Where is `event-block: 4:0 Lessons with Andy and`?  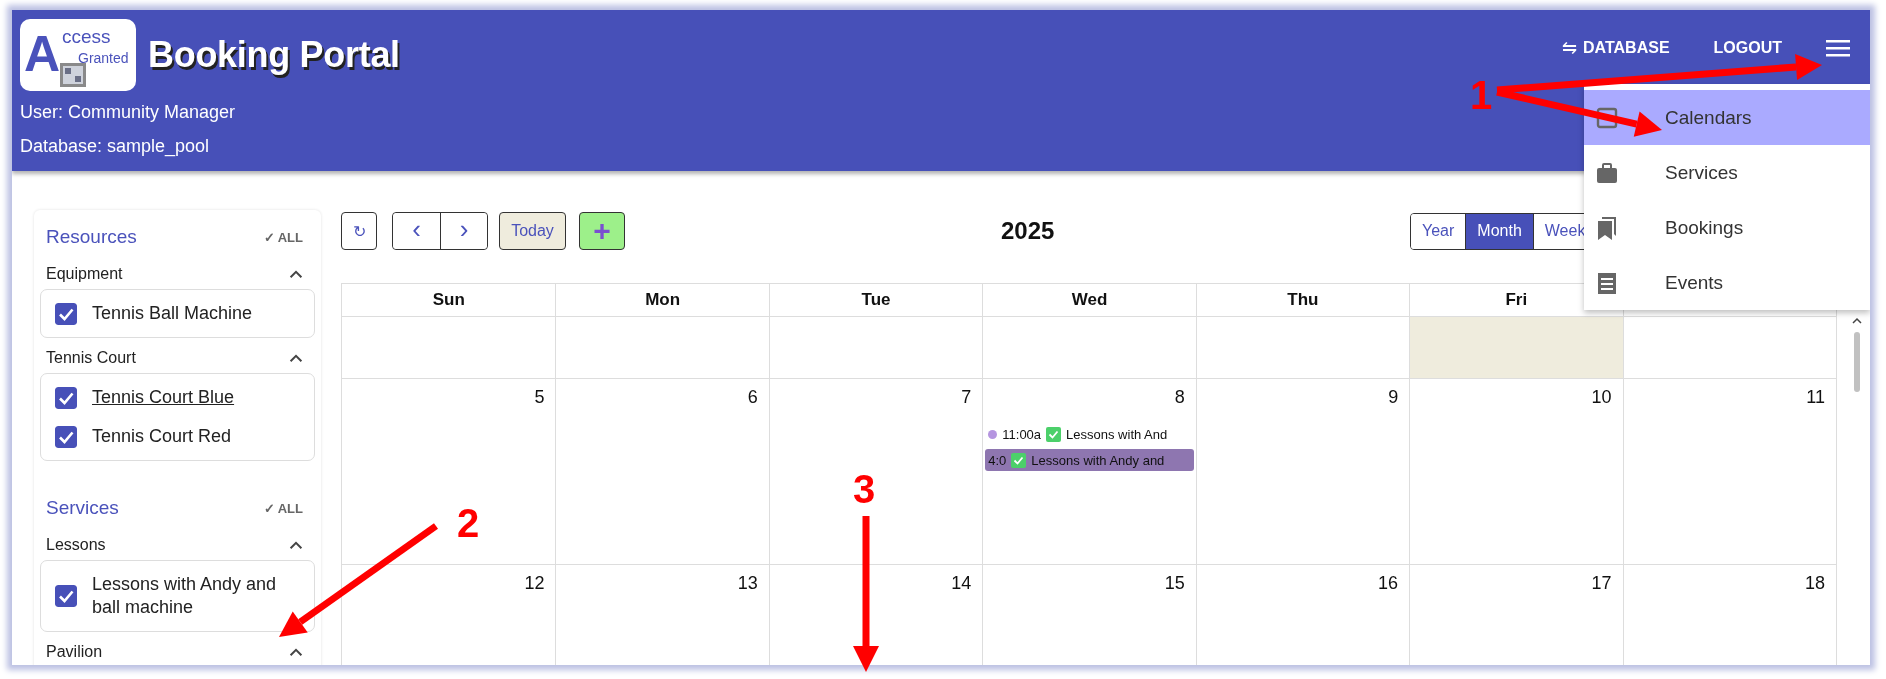 event-block: 4:0 Lessons with Andy and is located at coordinates (1089, 460).